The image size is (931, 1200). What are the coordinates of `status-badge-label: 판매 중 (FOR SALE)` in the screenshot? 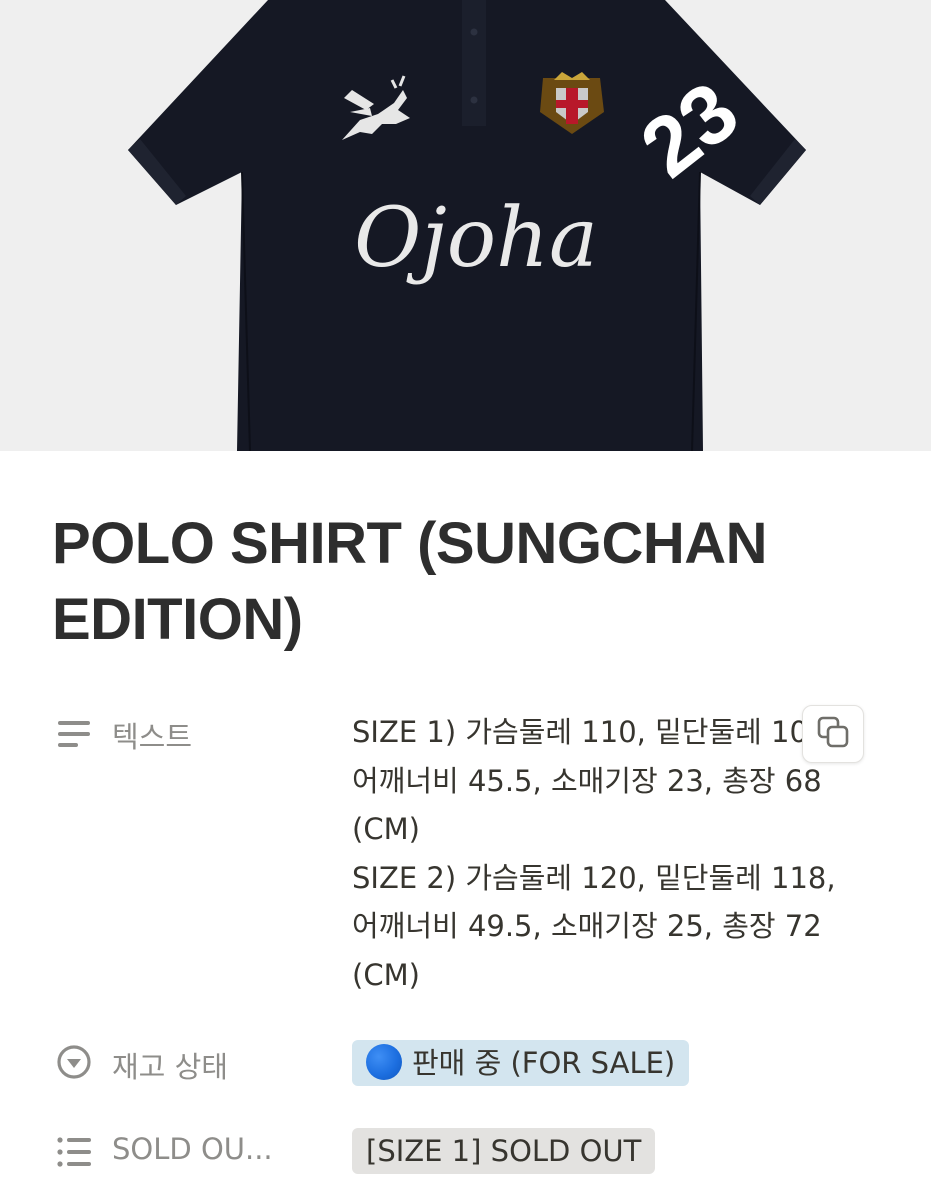 It's located at (544, 1063).